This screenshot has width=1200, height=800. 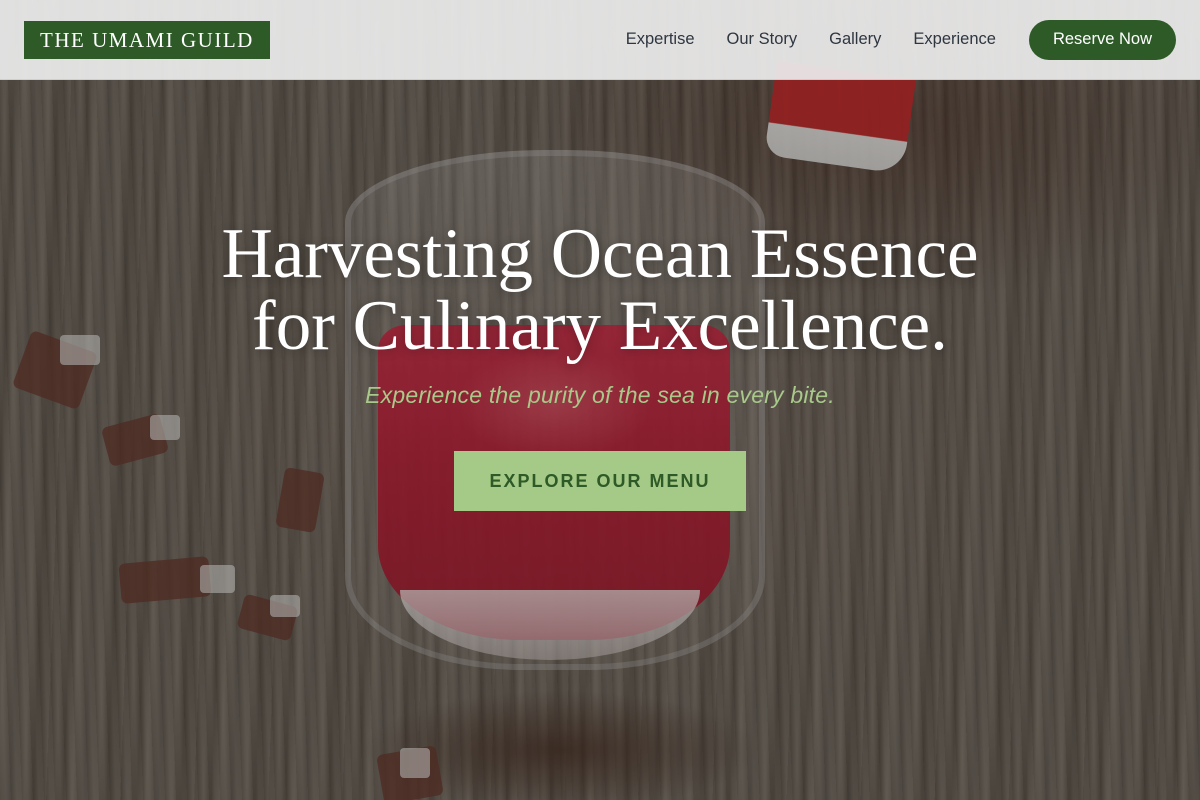 What do you see at coordinates (660, 39) in the screenshot?
I see `nav-link-expertise: Expertise` at bounding box center [660, 39].